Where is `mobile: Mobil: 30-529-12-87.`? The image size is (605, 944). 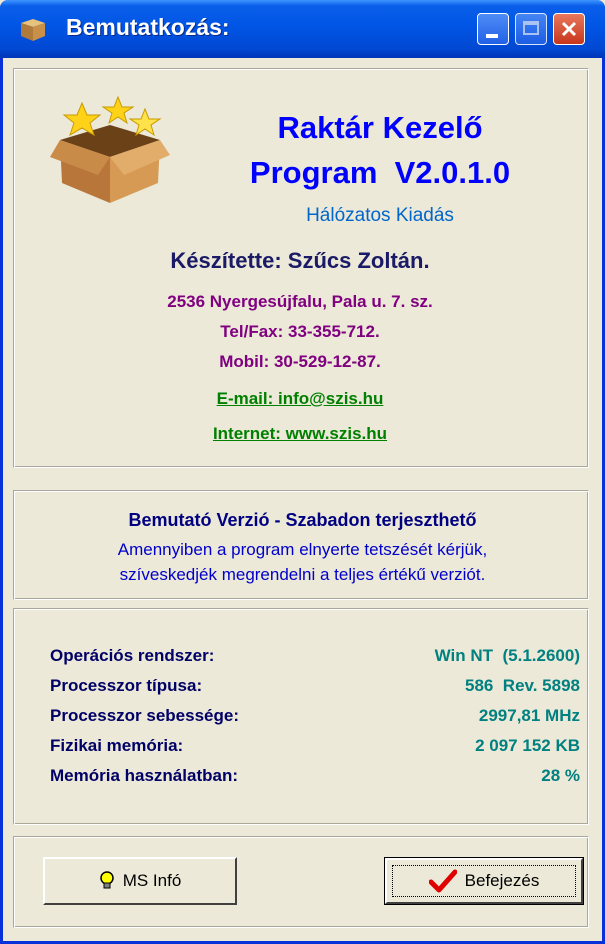 mobile: Mobil: 30-529-12-87. is located at coordinates (300, 361).